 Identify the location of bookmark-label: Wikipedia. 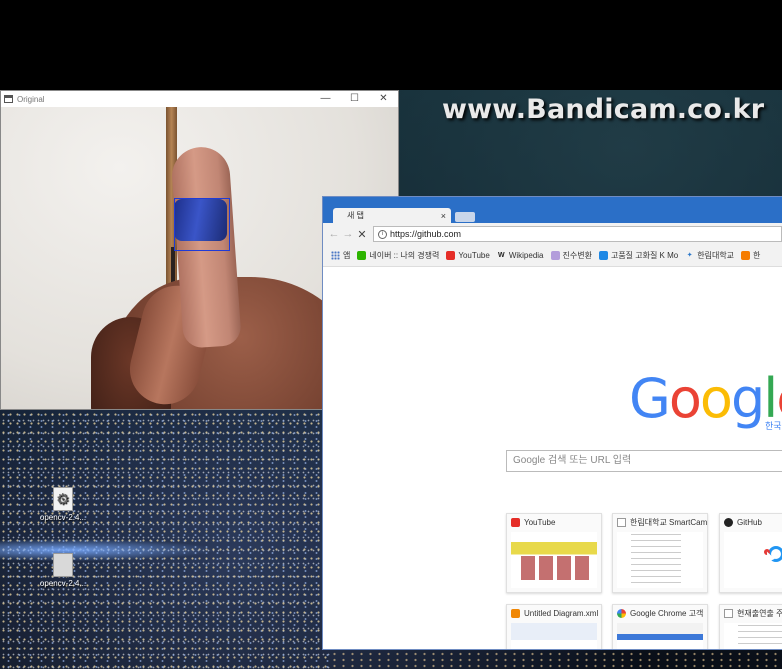
(526, 255).